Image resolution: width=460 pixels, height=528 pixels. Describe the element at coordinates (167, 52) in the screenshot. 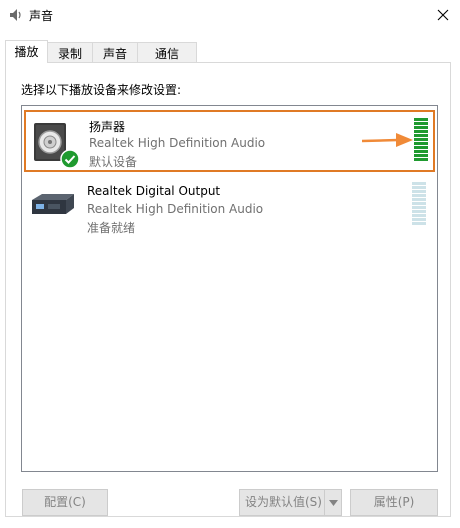

I see `tab-communications: 通信` at that location.